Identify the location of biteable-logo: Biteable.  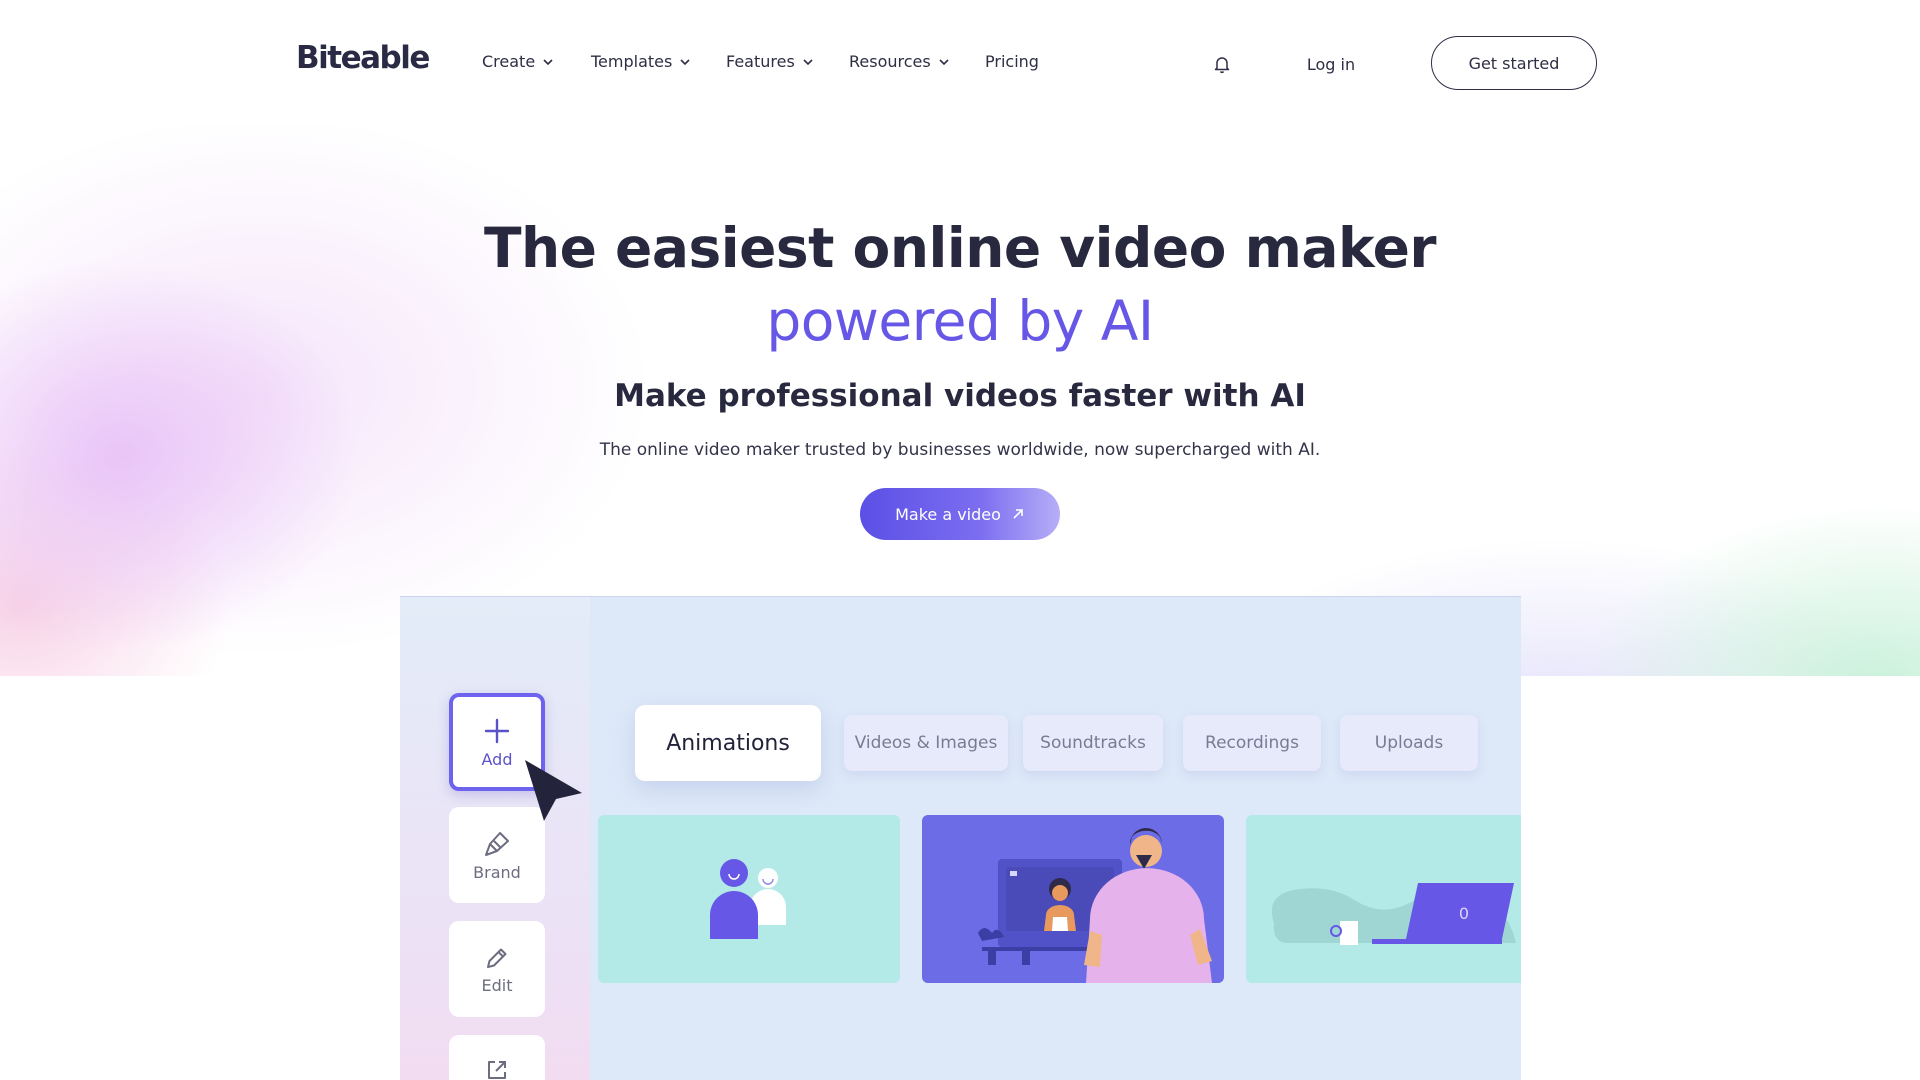
(363, 58).